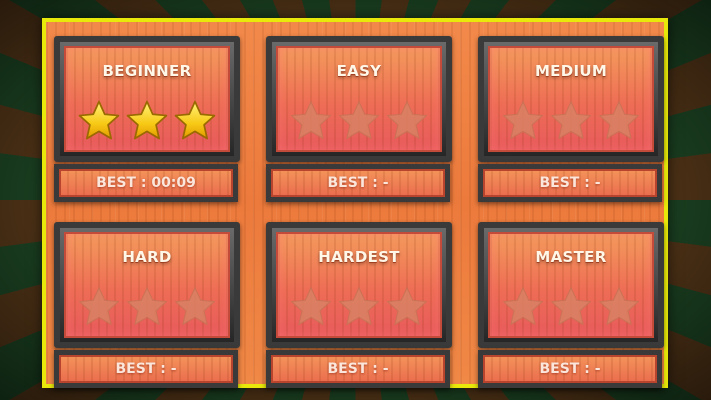 The width and height of the screenshot is (711, 400). What do you see at coordinates (570, 369) in the screenshot?
I see `best-time-master: BEST : -` at bounding box center [570, 369].